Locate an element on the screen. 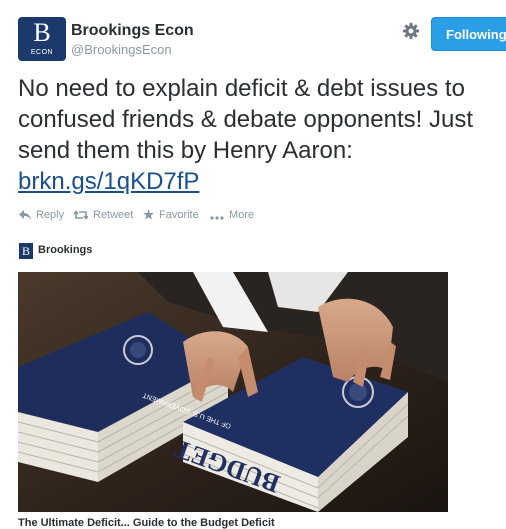 This screenshot has width=506, height=529. avatar: B ECON is located at coordinates (42, 39).